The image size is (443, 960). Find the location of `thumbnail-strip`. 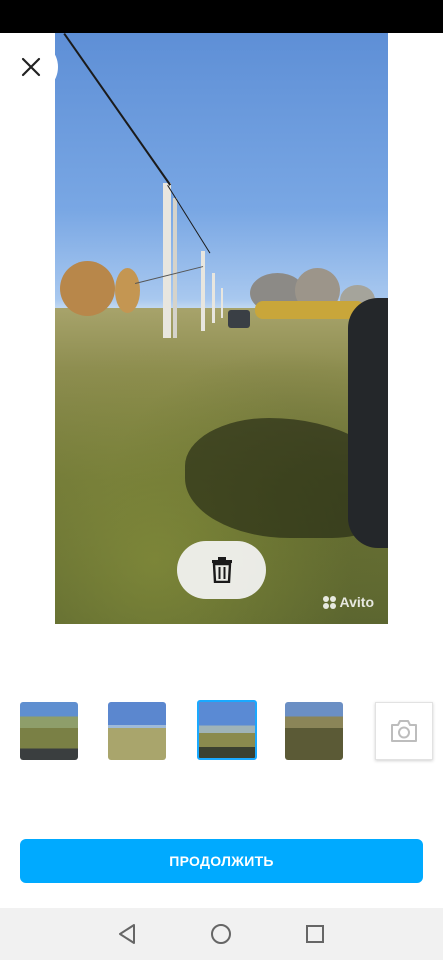

thumbnail-strip is located at coordinates (221, 732).